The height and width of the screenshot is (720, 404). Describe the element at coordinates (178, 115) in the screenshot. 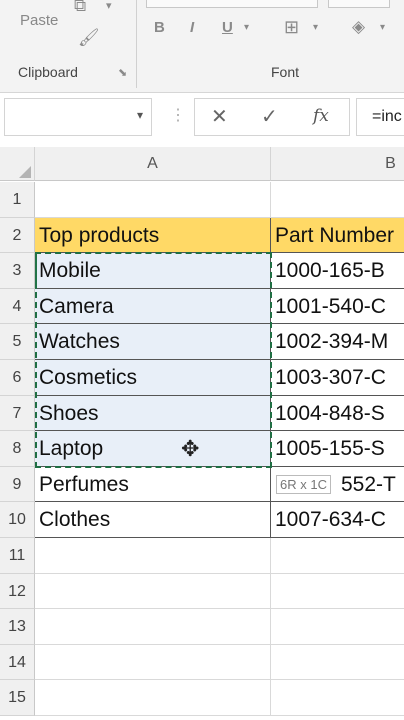

I see `formula-bar-grip-icon: ⋮` at that location.